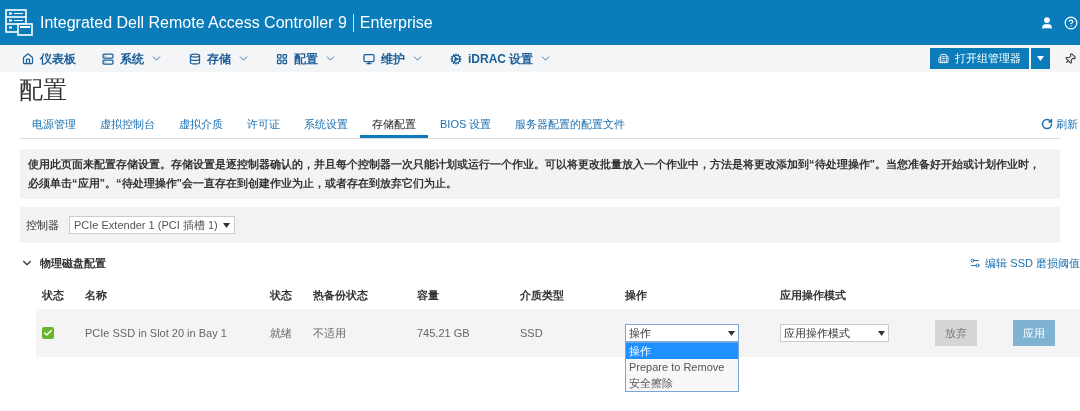  Describe the element at coordinates (1060, 126) in the screenshot. I see `refresh-button: 刷新` at that location.